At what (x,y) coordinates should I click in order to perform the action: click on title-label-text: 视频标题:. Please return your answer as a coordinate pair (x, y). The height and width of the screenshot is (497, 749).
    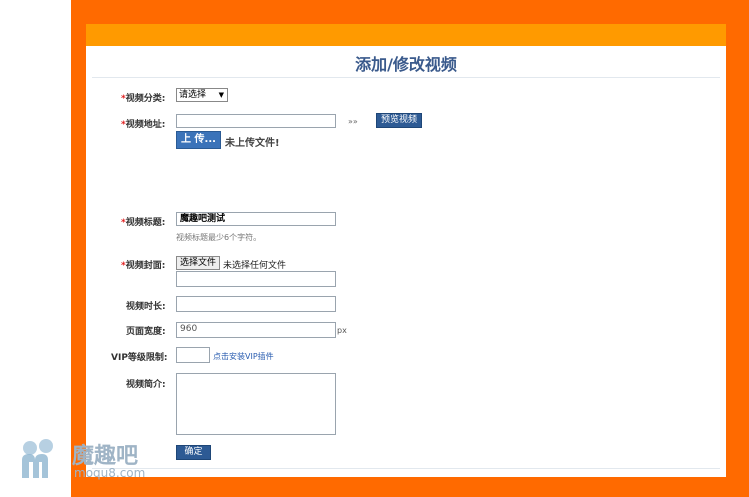
    Looking at the image, I should click on (145, 223).